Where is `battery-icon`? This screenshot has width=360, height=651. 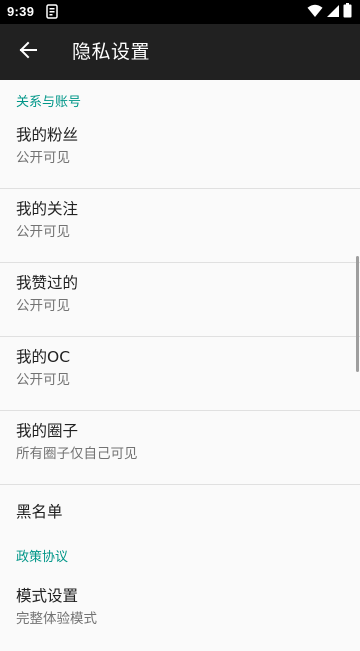 battery-icon is located at coordinates (347, 12).